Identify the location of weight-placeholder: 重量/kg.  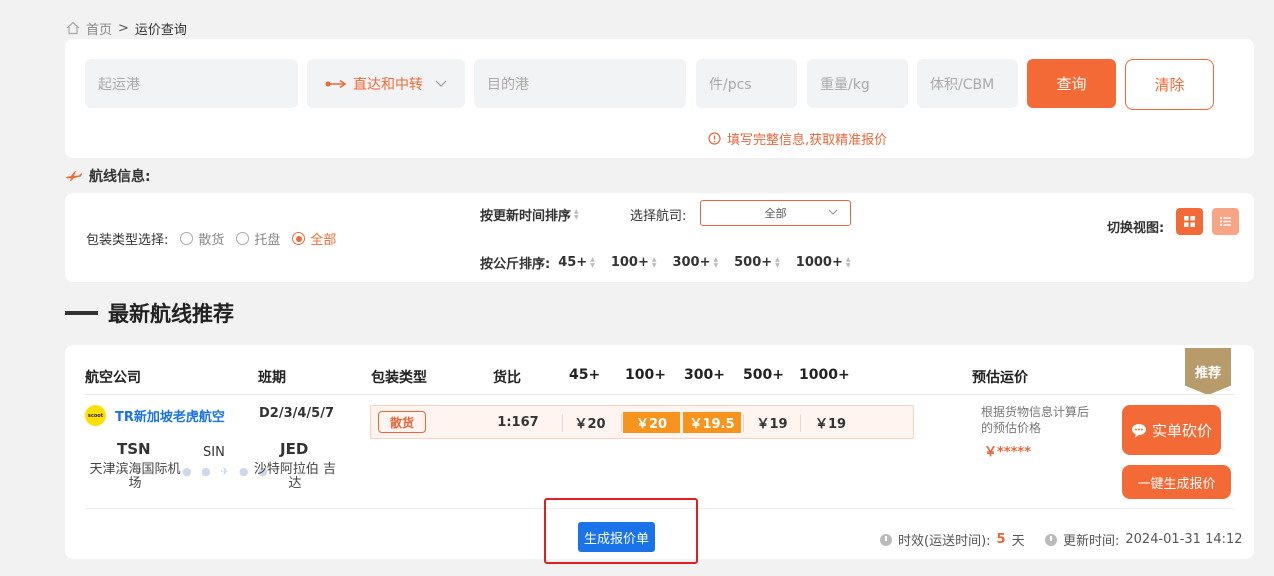
(845, 84).